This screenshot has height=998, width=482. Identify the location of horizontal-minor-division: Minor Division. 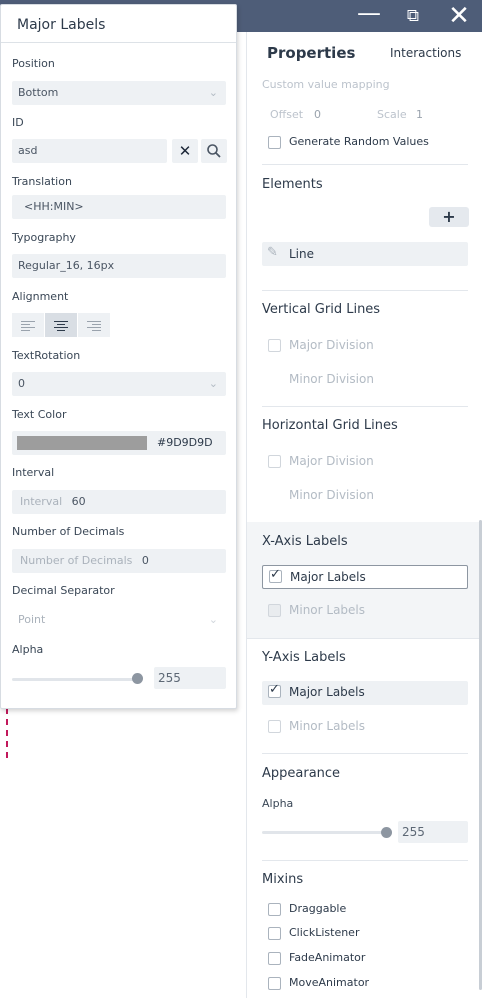
(365, 496).